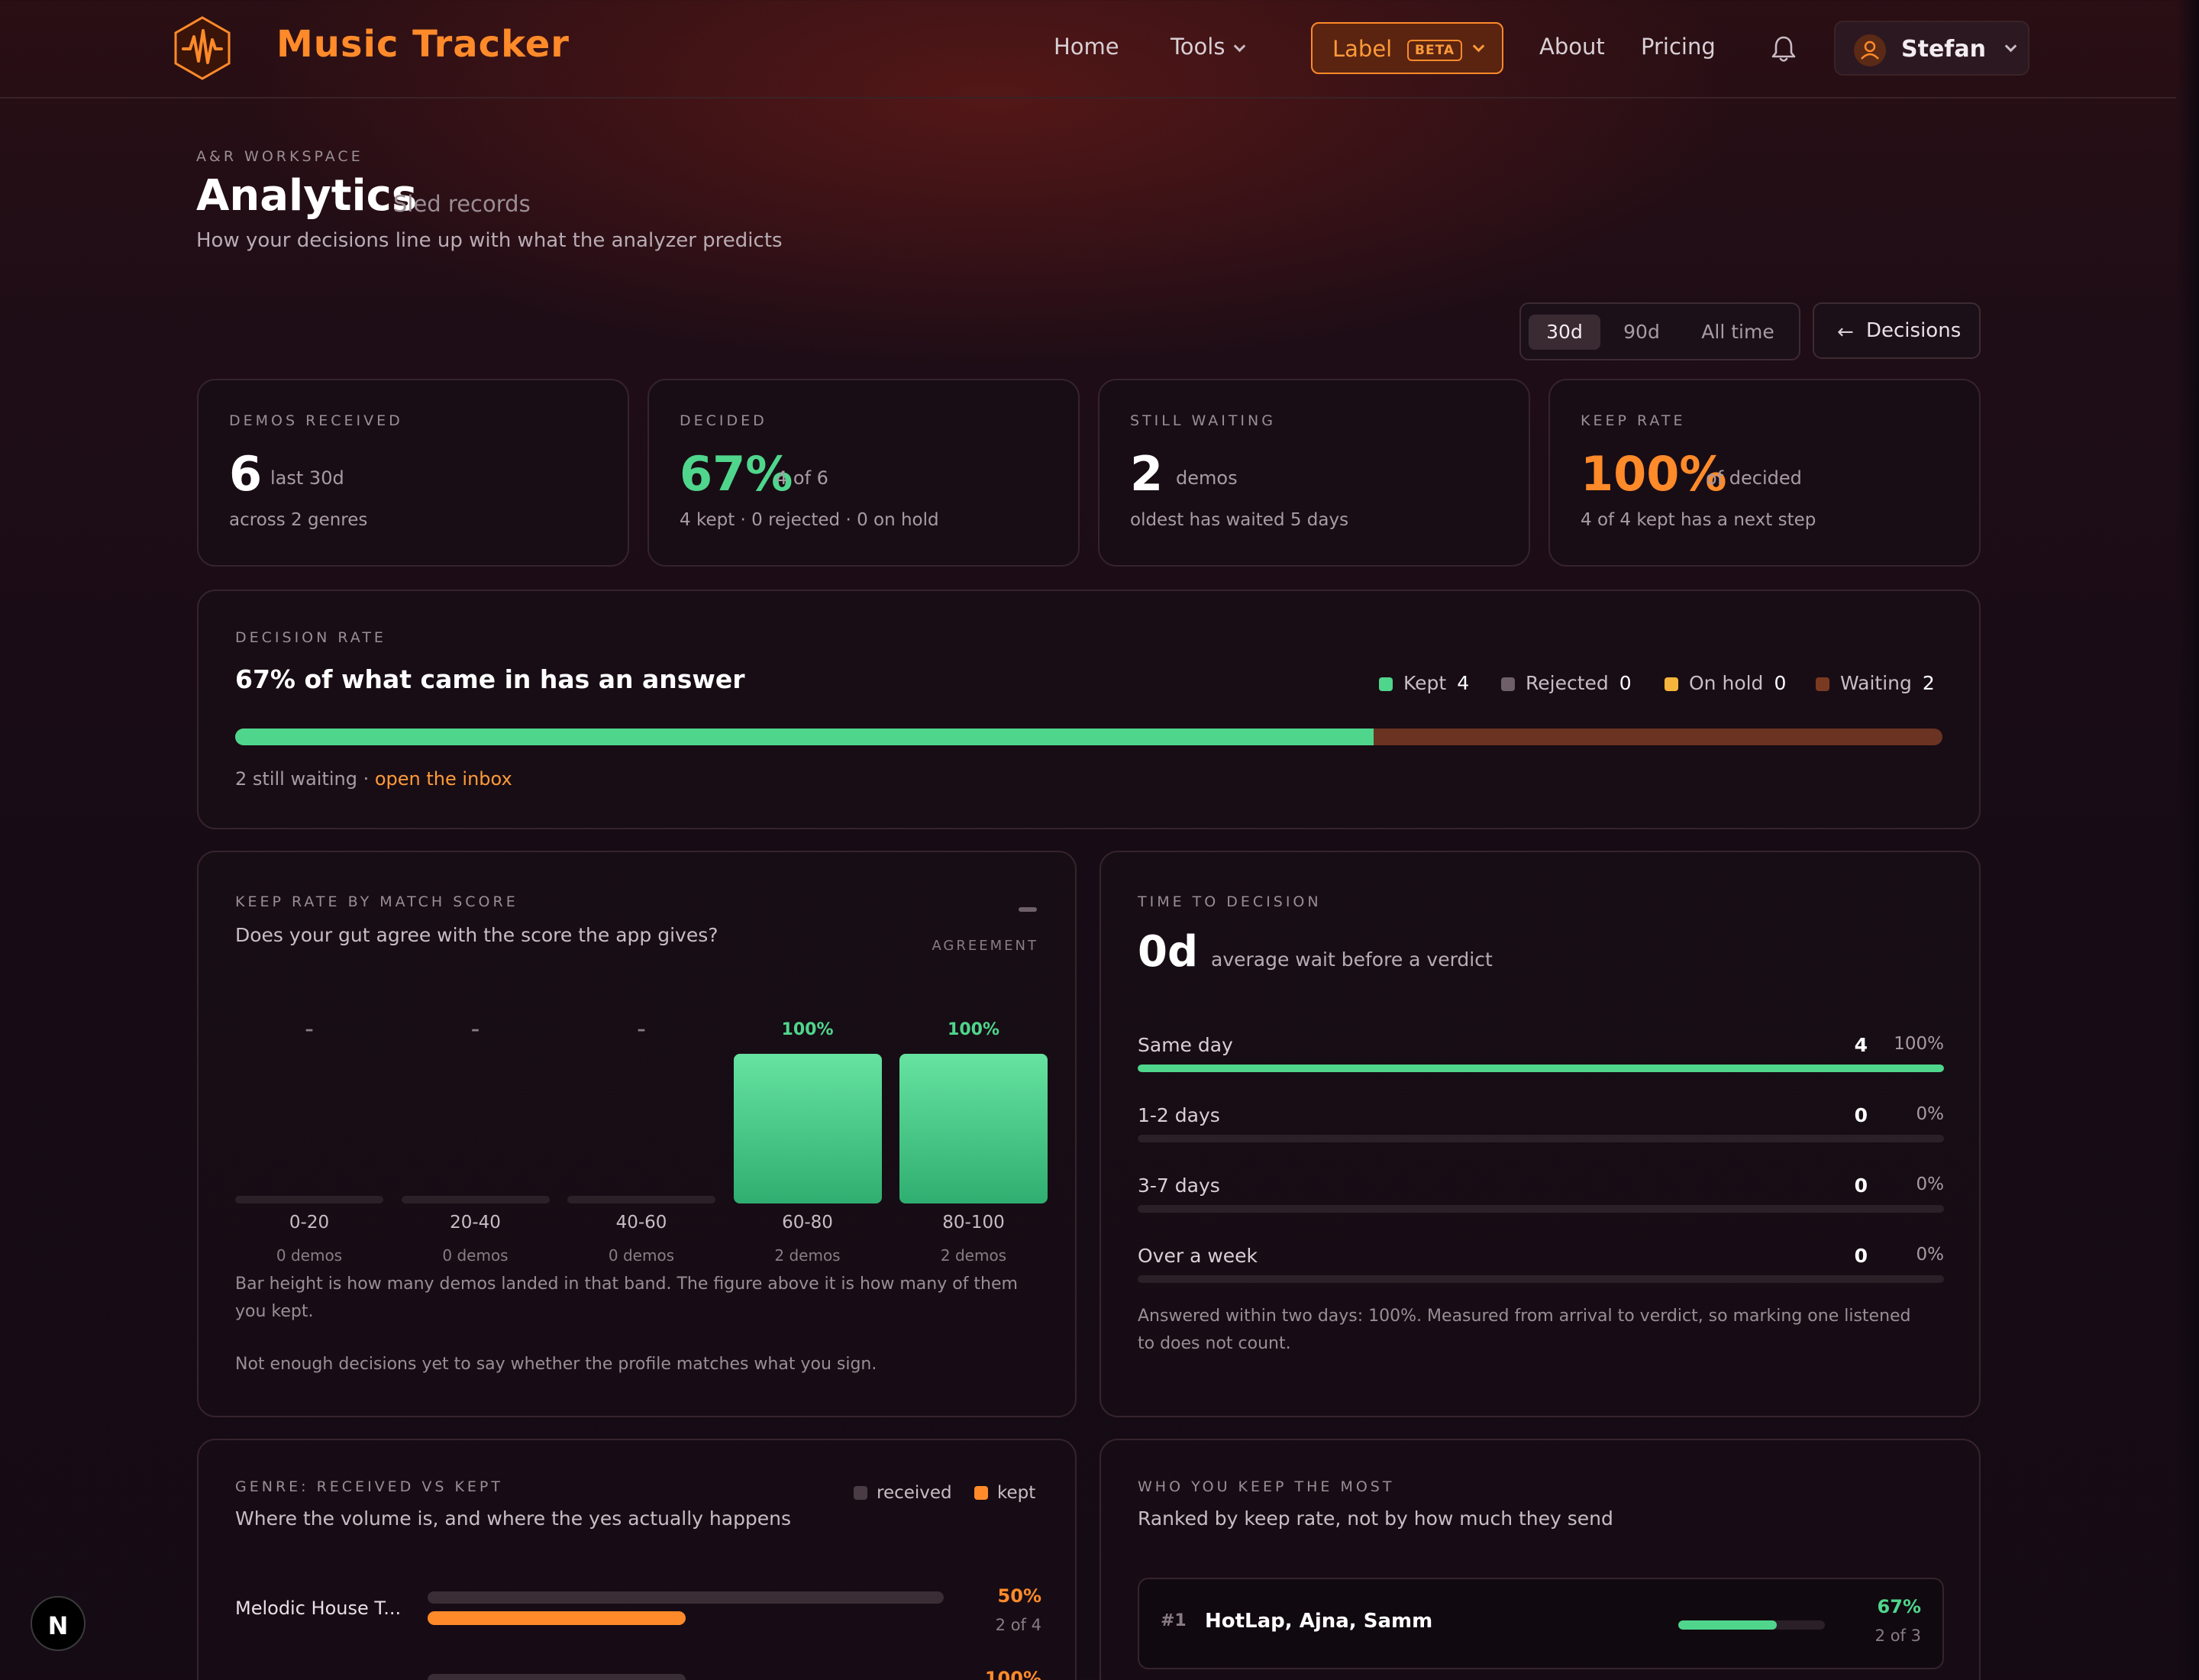 The width and height of the screenshot is (2199, 1680). Describe the element at coordinates (802, 478) in the screenshot. I see `stat-unit: 4 of 6` at that location.